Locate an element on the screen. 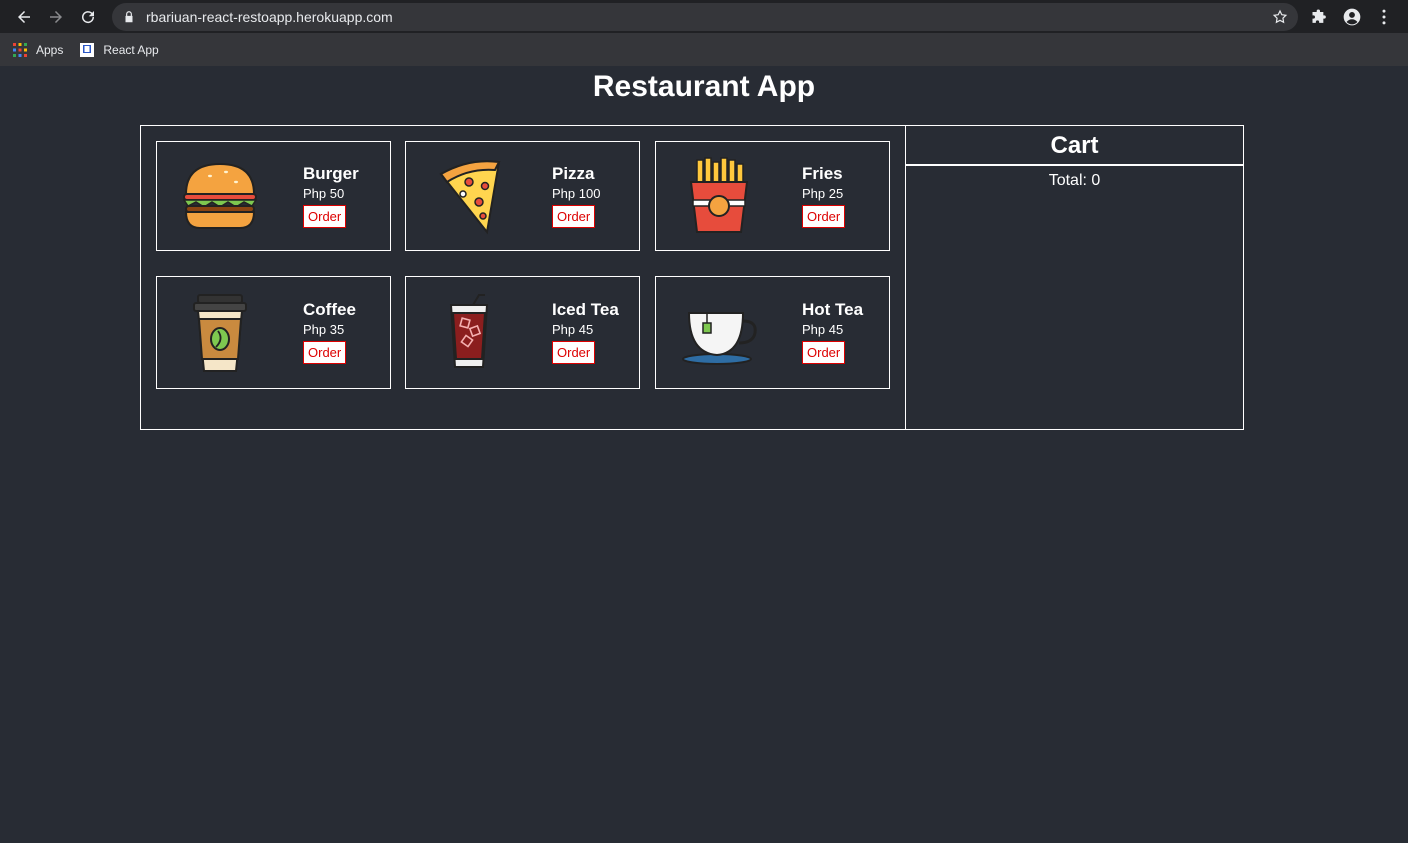 This screenshot has width=1408, height=843. coffee-icon is located at coordinates (219, 332).